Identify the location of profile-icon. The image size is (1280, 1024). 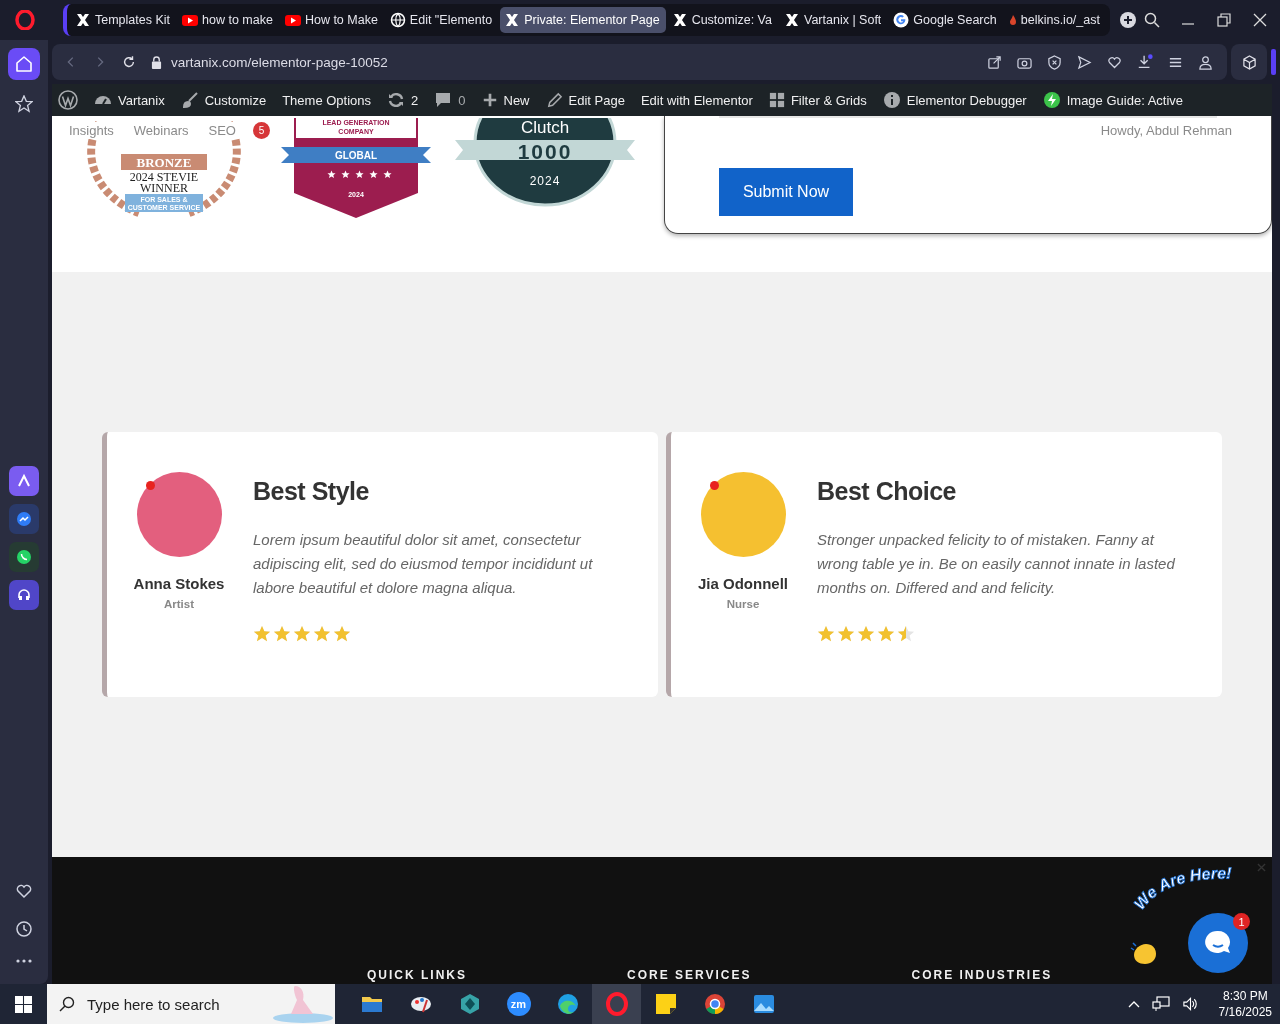
(1205, 62).